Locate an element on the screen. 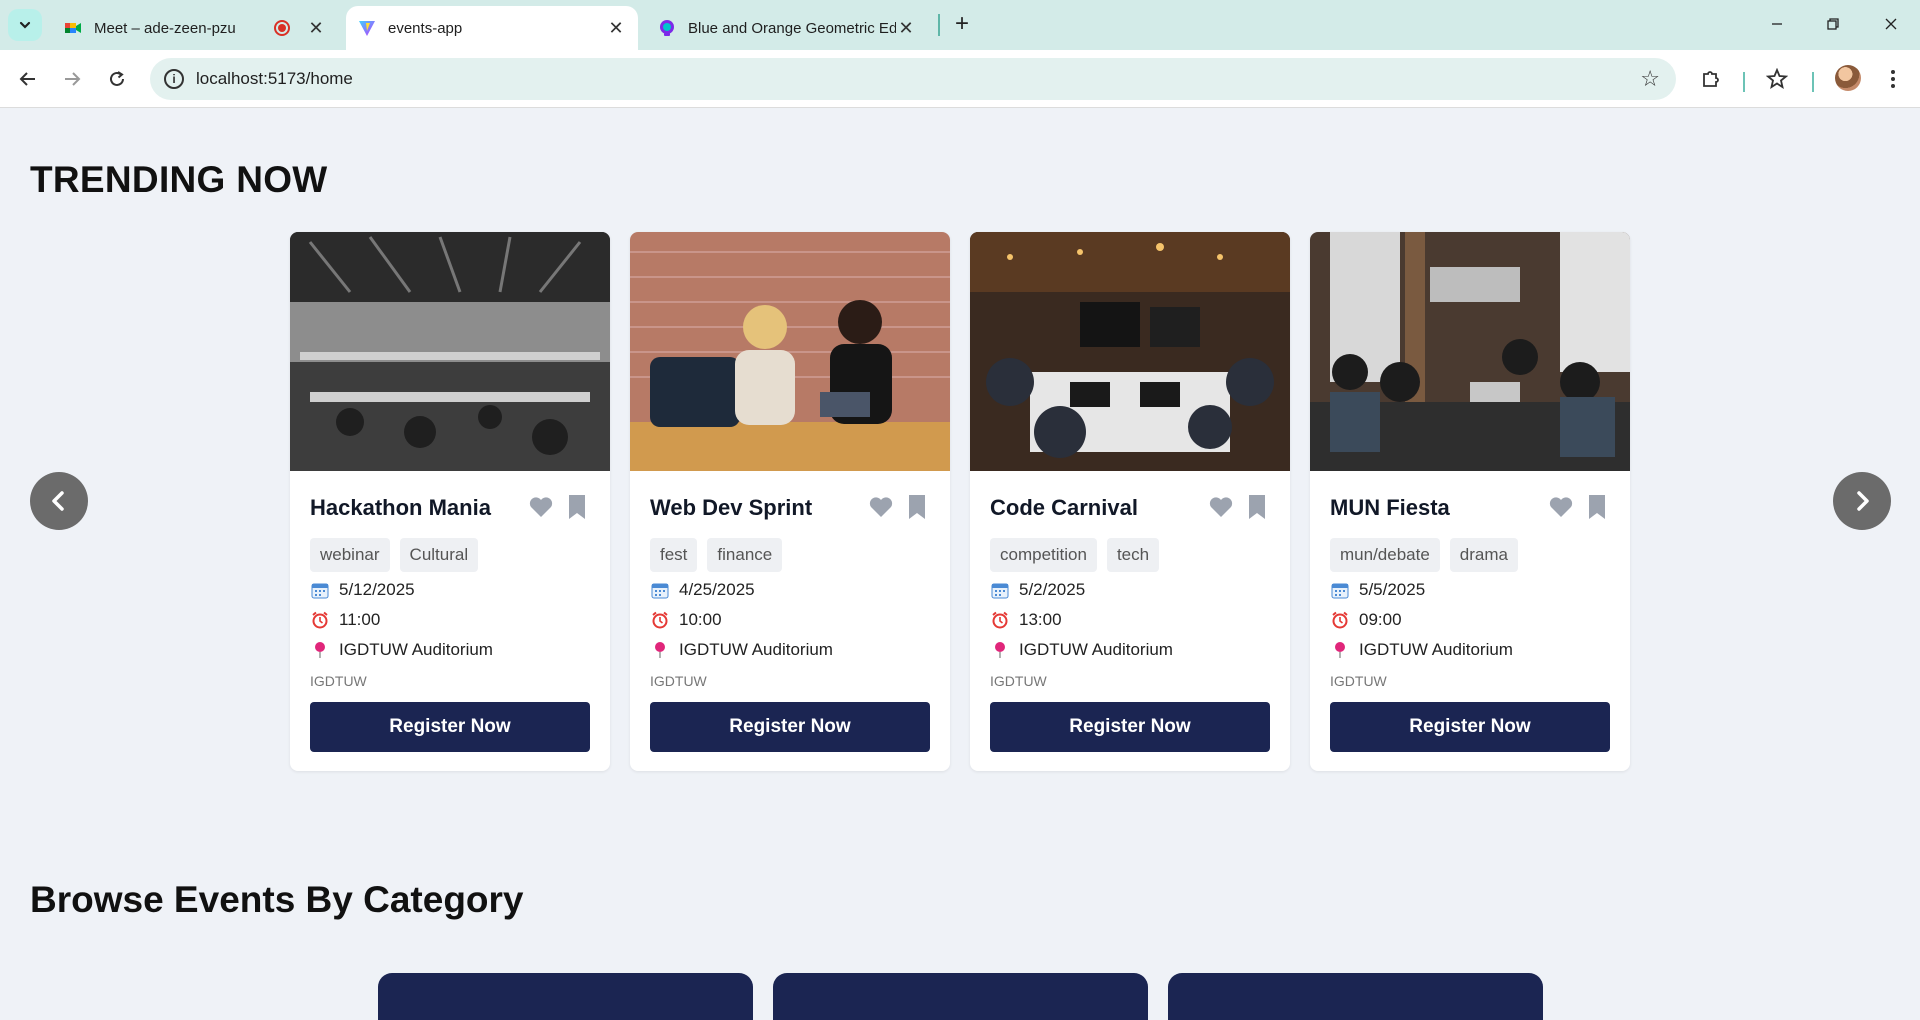 The height and width of the screenshot is (1020, 1920). reload-icon is located at coordinates (117, 78).